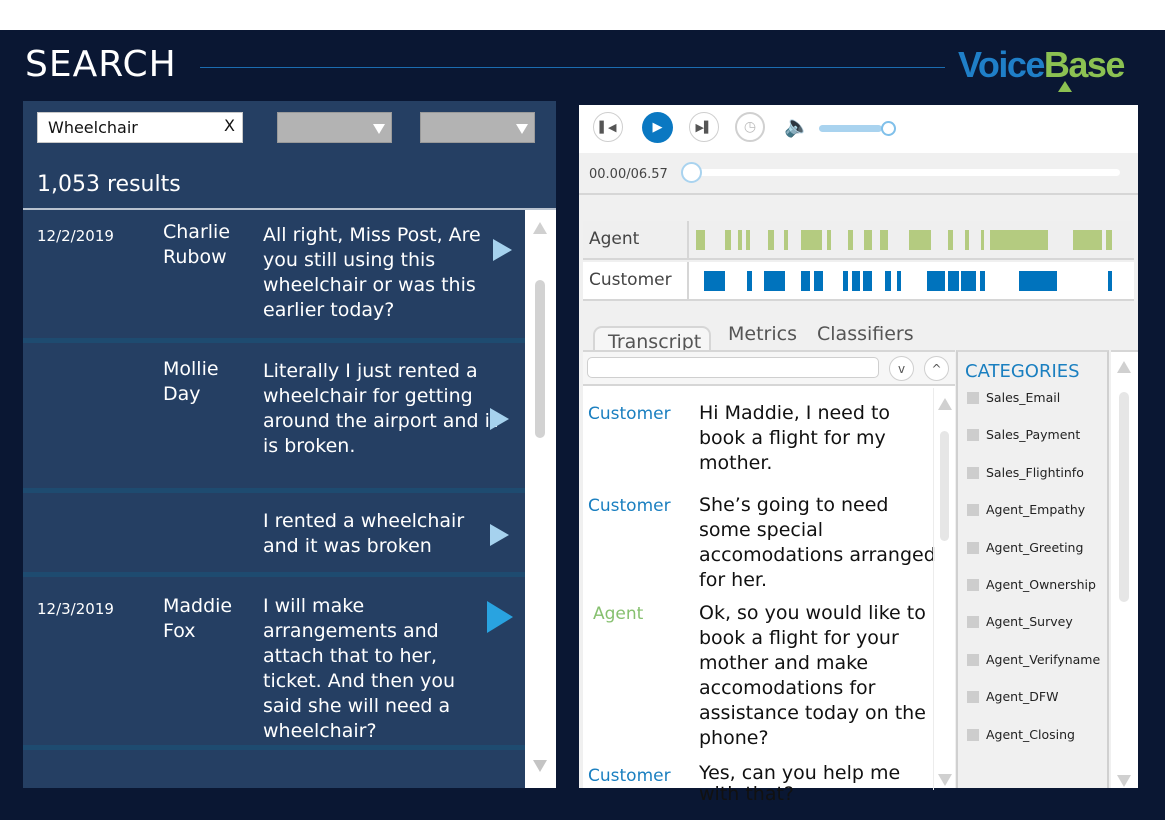  Describe the element at coordinates (936, 368) in the screenshot. I see `previous-match-button: ^` at that location.